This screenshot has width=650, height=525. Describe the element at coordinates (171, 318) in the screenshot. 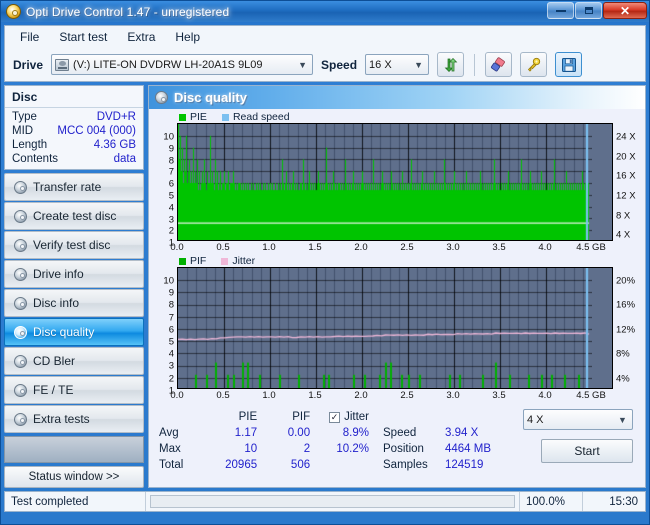

I see `axis-tick: 7` at that location.